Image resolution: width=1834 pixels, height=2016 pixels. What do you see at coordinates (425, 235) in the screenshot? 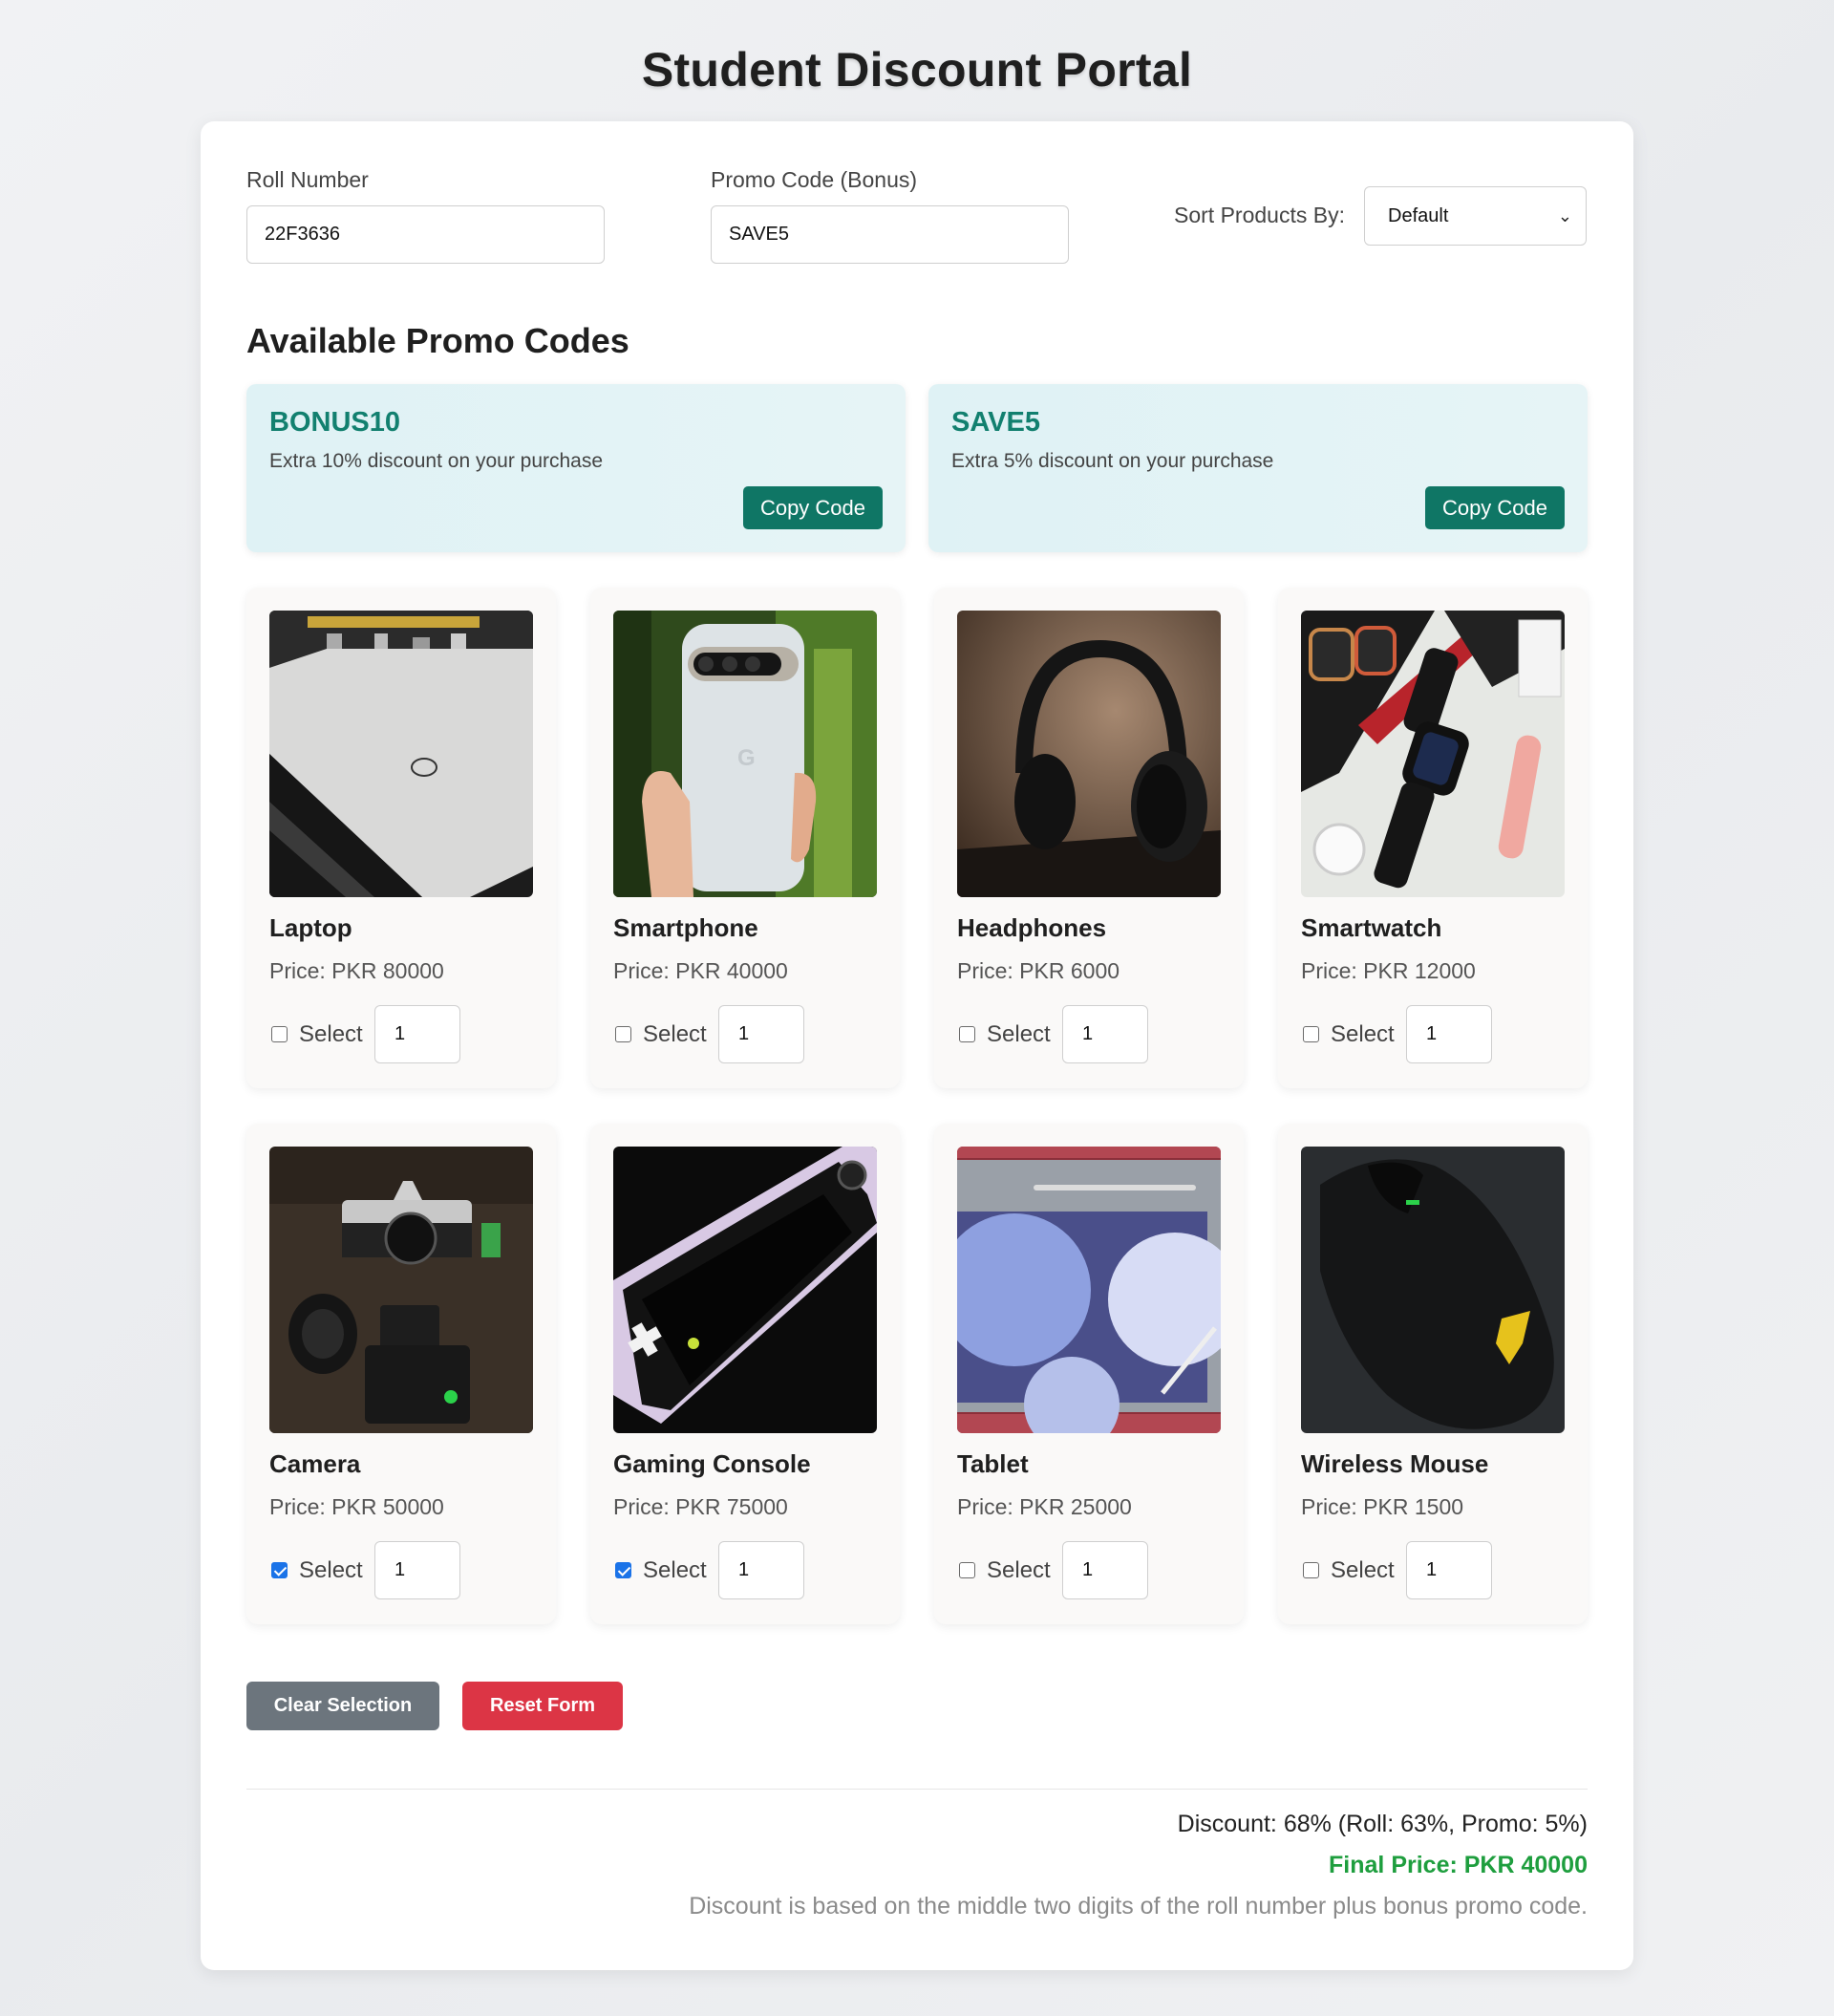
I see `roll-number-input: 22F3636` at bounding box center [425, 235].